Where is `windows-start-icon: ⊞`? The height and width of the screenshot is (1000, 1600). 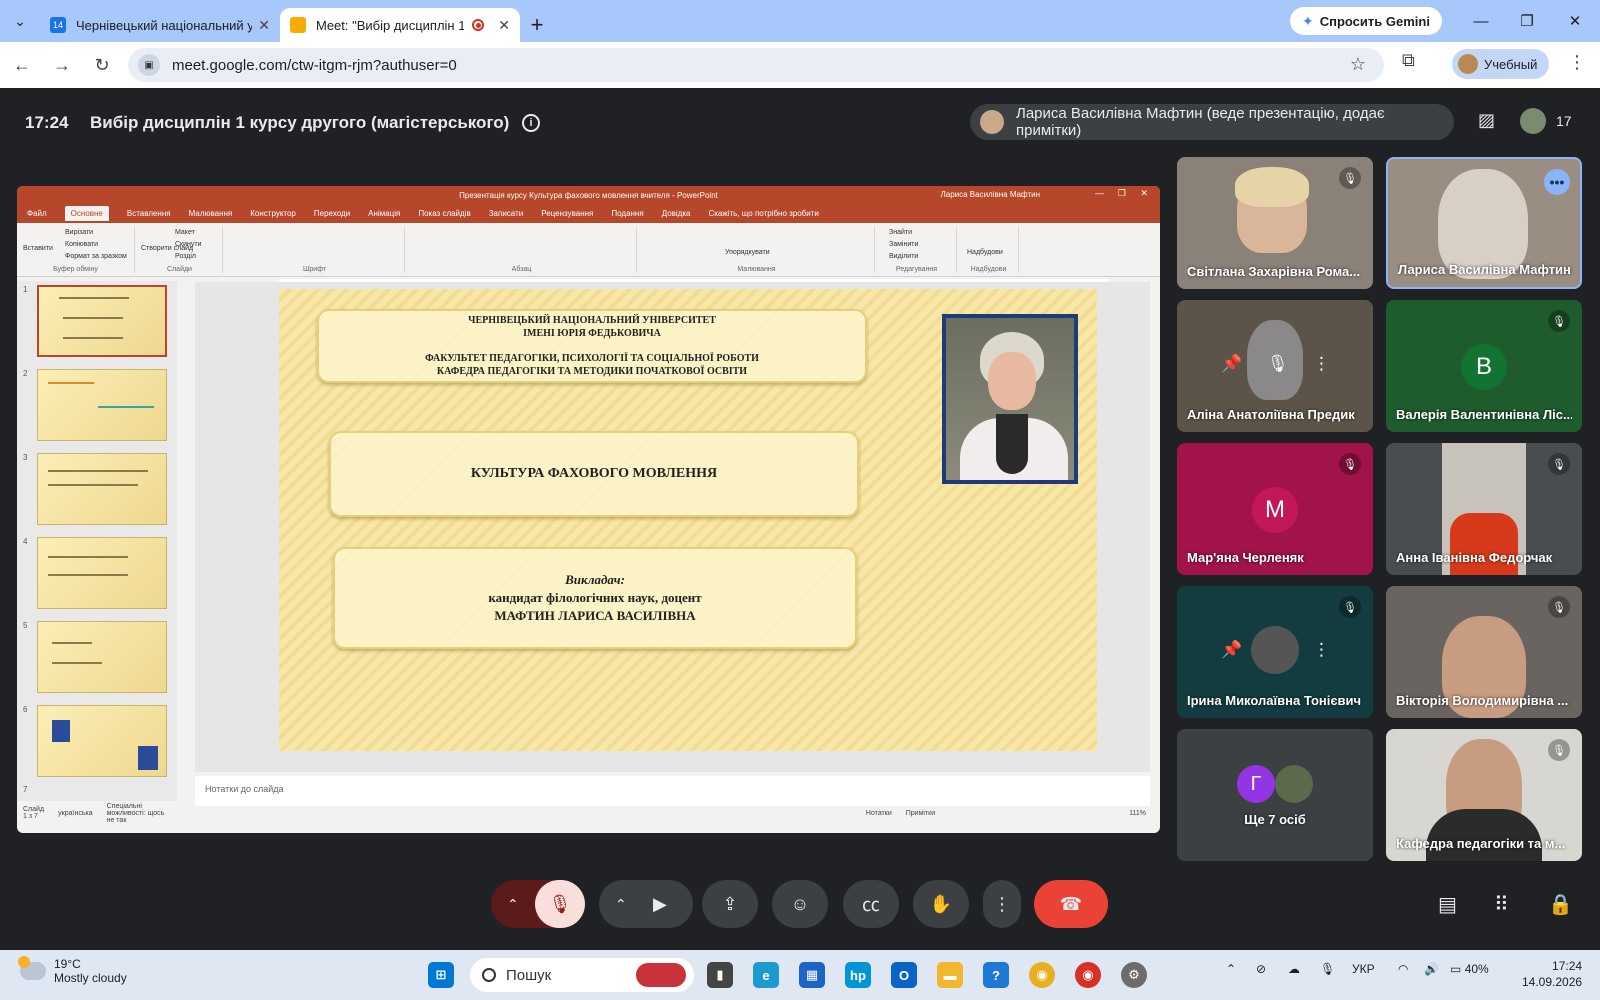 windows-start-icon: ⊞ is located at coordinates (441, 975).